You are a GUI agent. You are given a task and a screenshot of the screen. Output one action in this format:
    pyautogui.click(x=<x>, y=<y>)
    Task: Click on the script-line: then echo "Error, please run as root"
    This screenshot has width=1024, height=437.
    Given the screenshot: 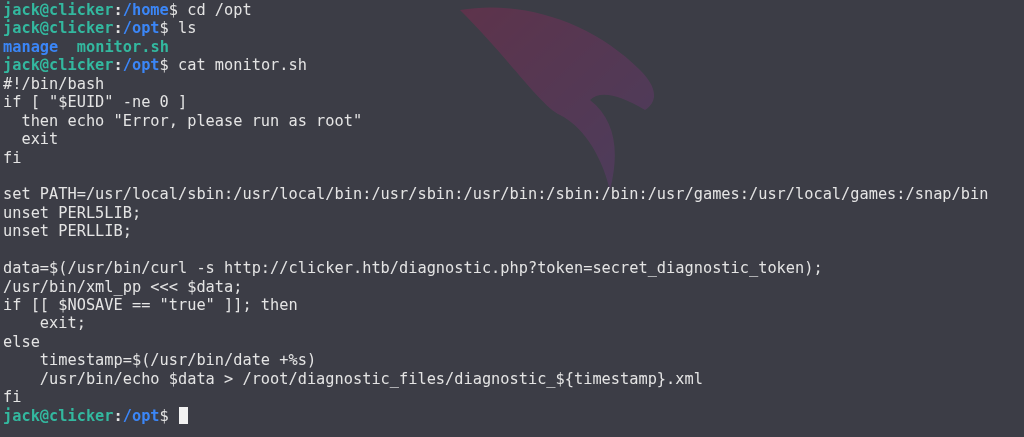 What is the action you would take?
    pyautogui.click(x=191, y=121)
    